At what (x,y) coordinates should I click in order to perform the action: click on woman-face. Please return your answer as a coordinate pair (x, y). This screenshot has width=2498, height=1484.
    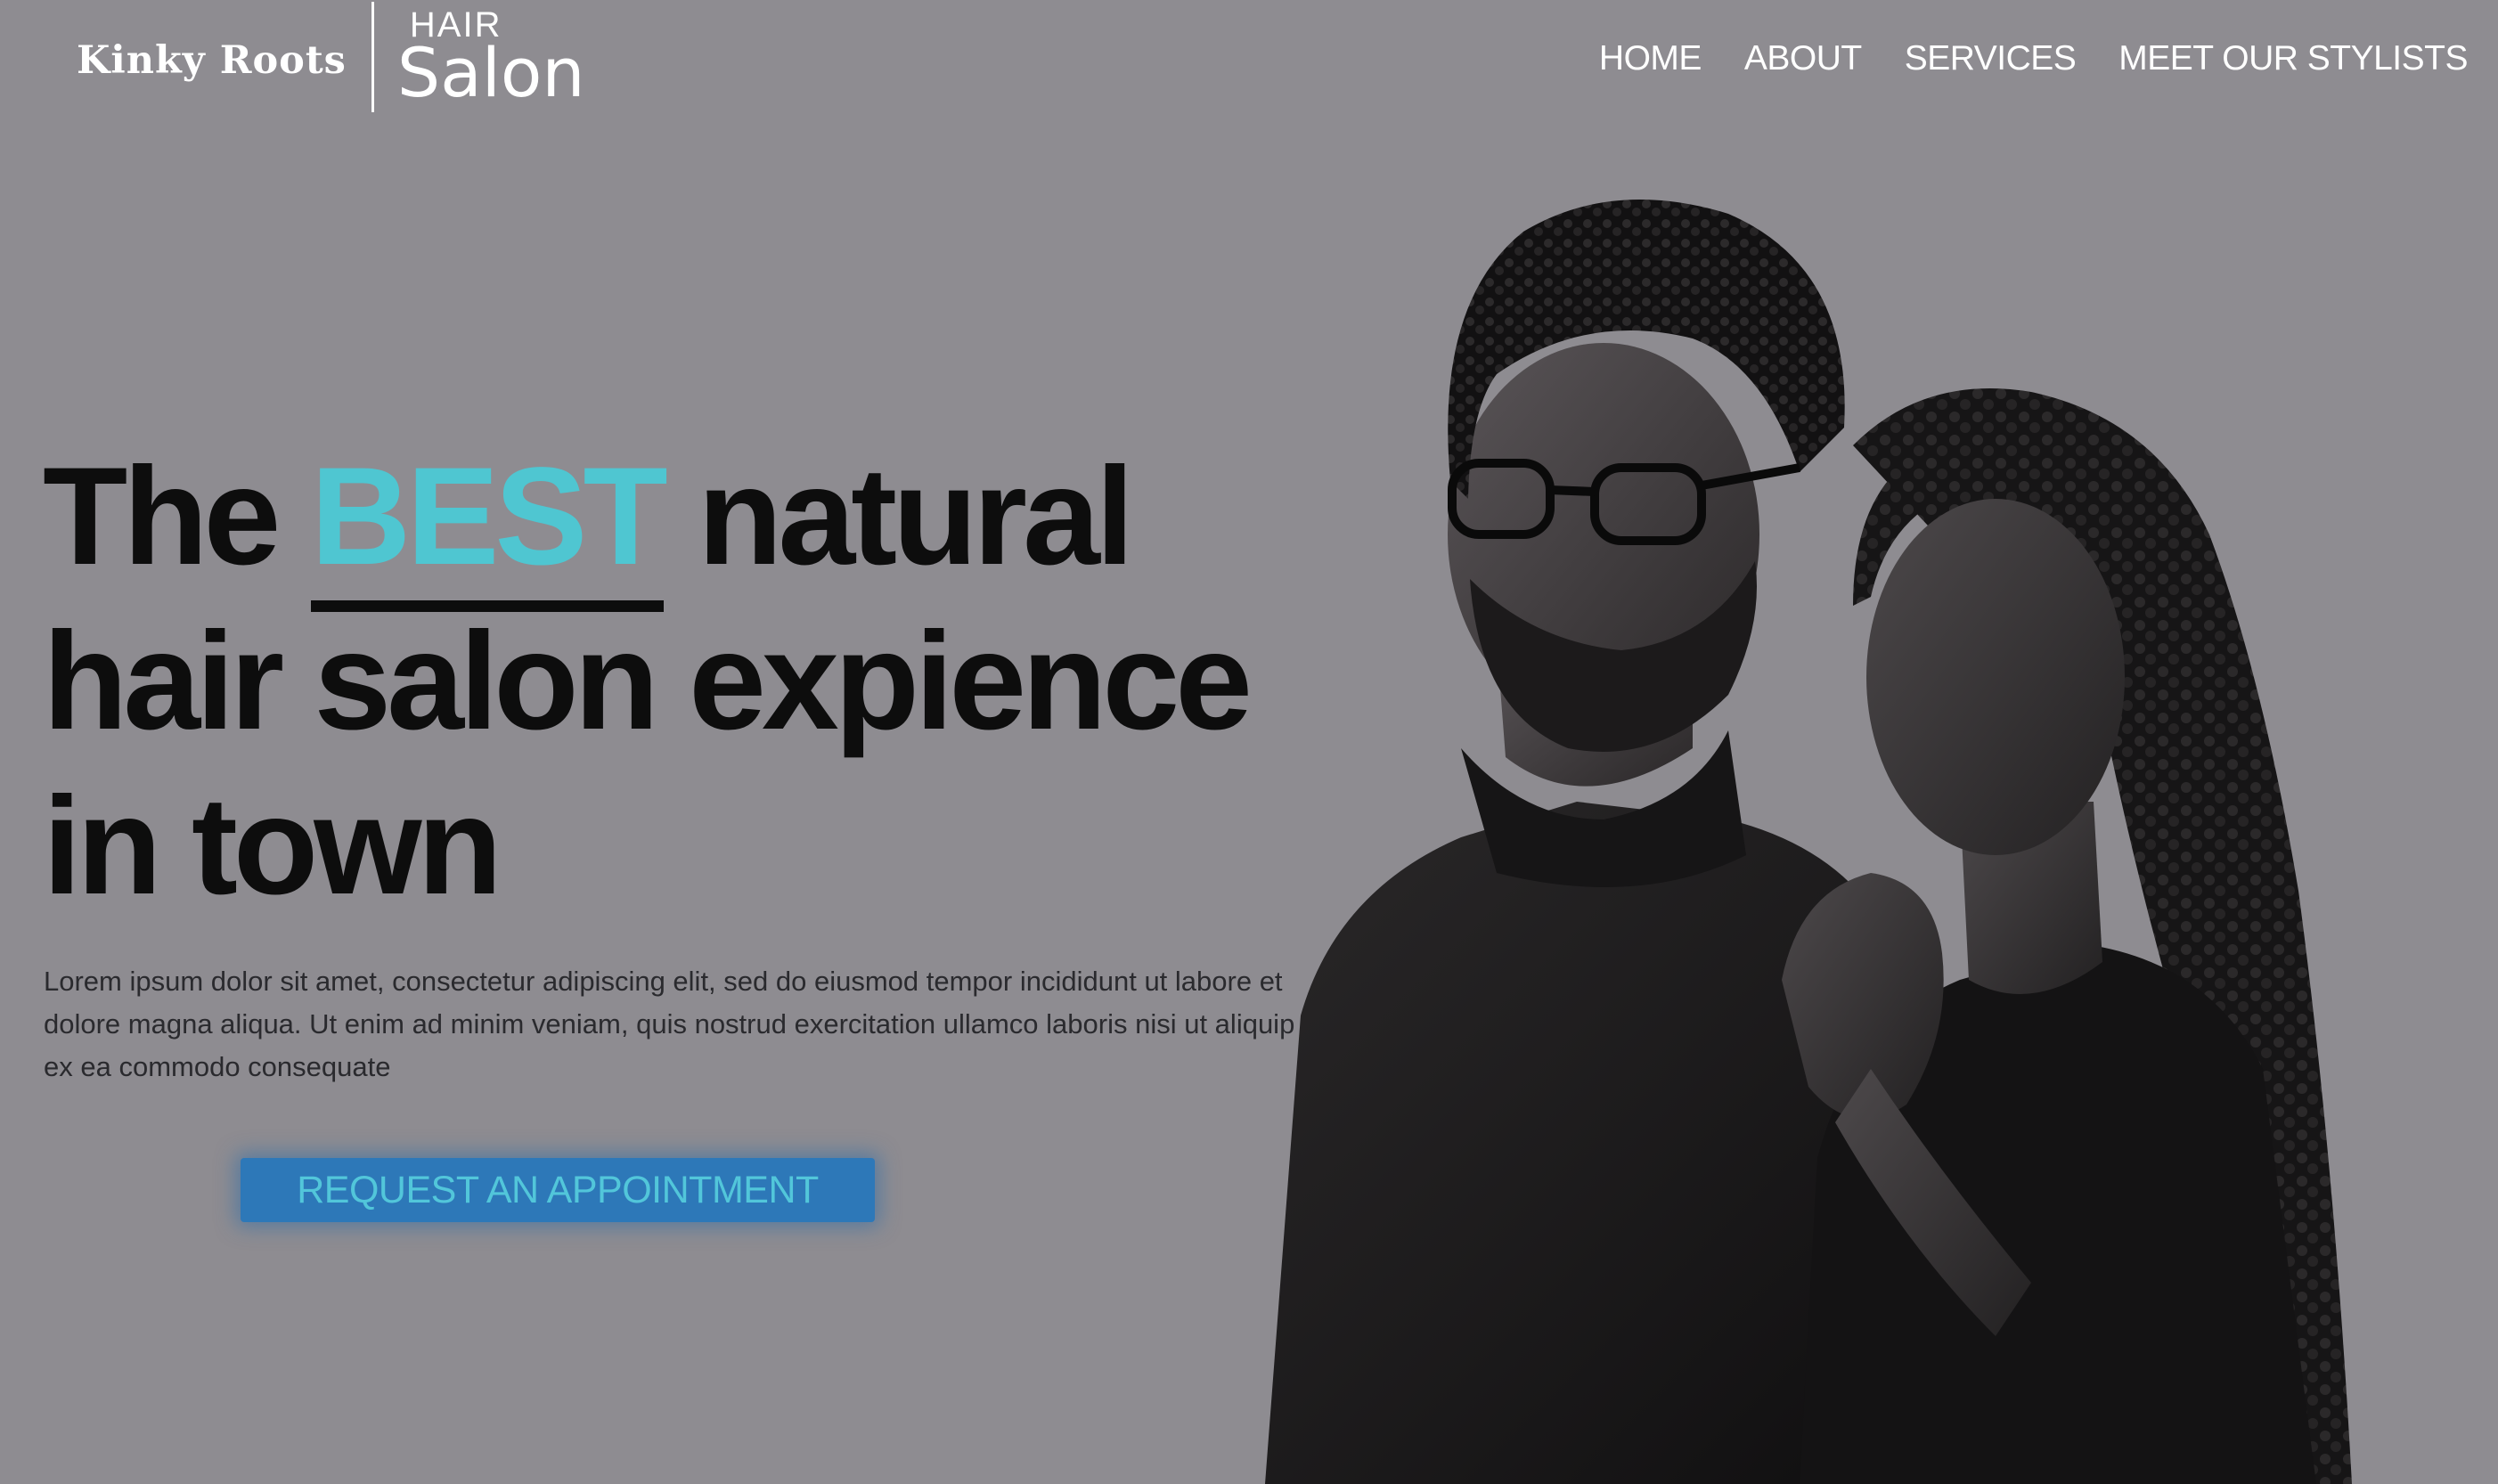
    Looking at the image, I should click on (1995, 677).